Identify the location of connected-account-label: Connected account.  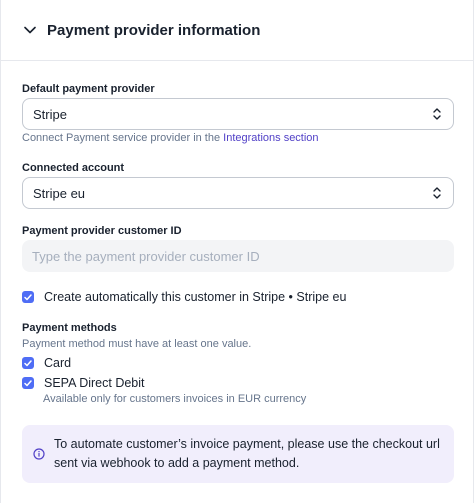
(73, 168).